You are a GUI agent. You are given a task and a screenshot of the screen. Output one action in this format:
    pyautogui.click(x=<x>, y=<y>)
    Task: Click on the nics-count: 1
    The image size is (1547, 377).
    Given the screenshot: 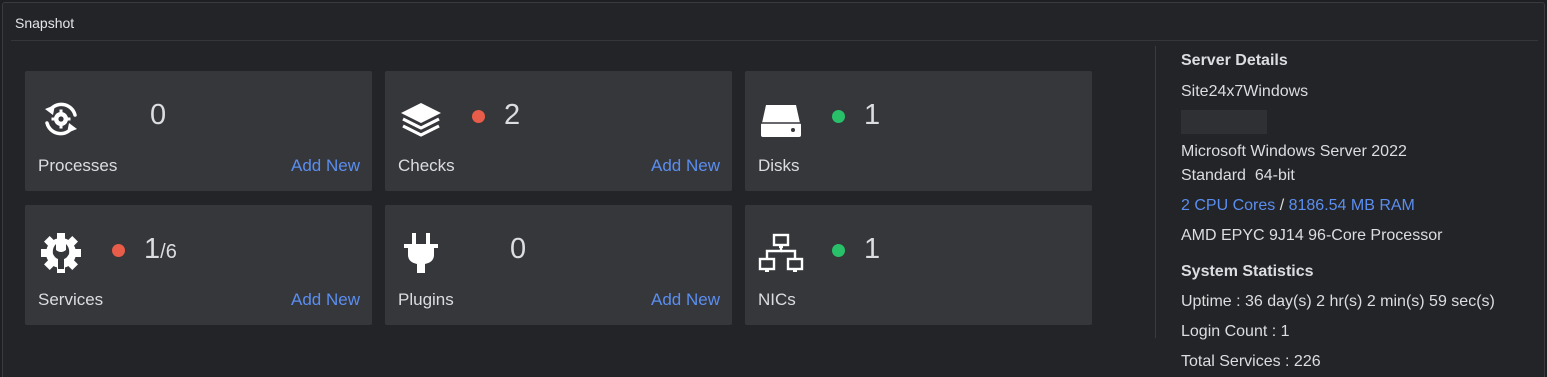 What is the action you would take?
    pyautogui.click(x=872, y=249)
    